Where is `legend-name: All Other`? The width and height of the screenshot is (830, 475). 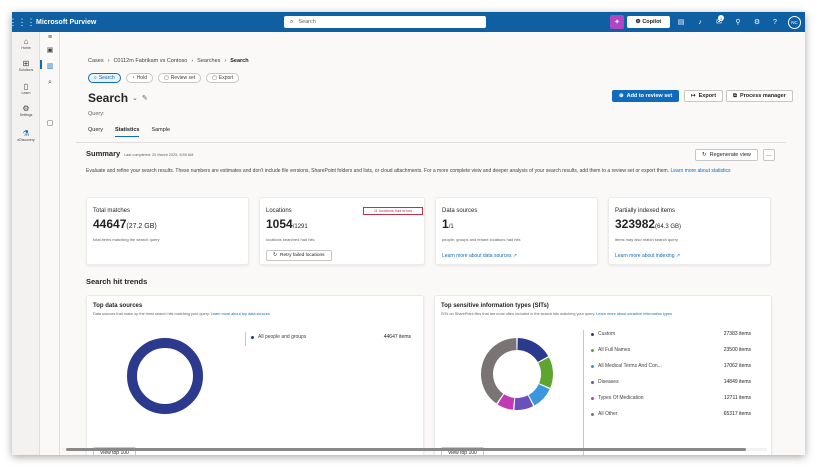
legend-name: All Other is located at coordinates (608, 414).